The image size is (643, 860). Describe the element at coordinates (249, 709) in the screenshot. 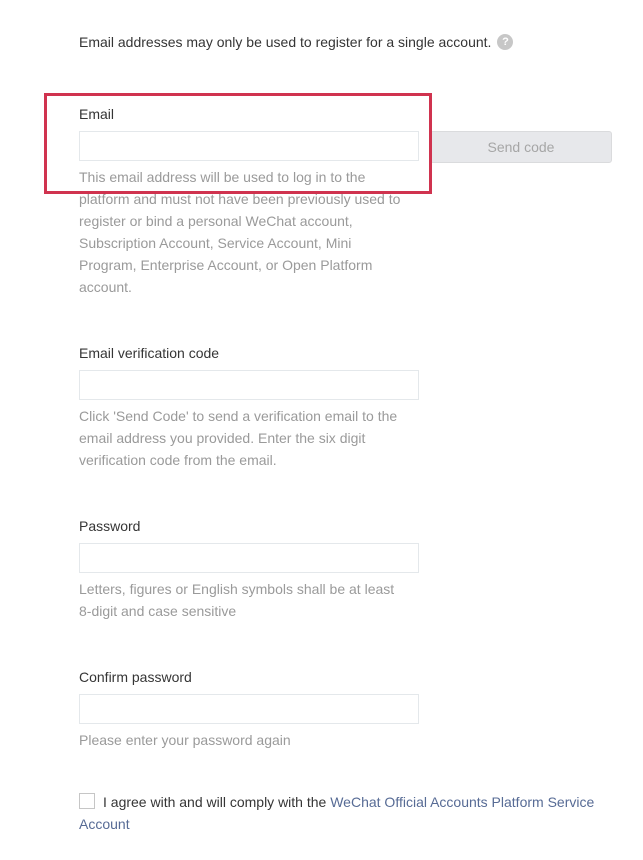

I see `confirm-password-field` at that location.